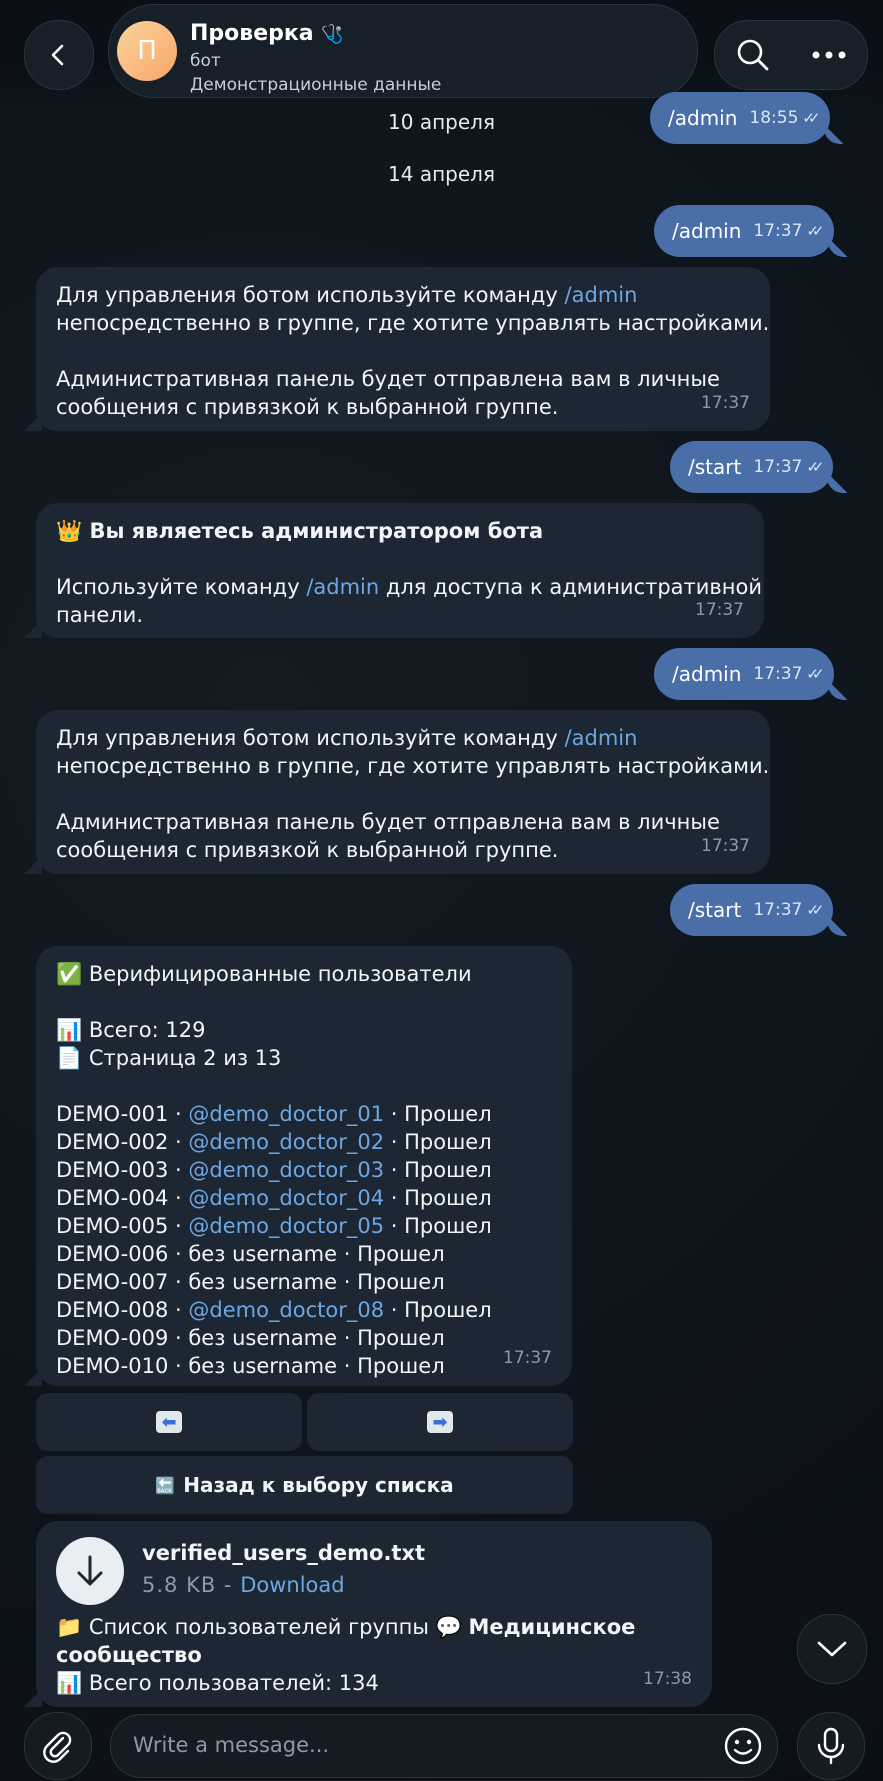 This screenshot has height=1781, width=883. What do you see at coordinates (286, 1198) in the screenshot?
I see `username-link: @demo_doctor_04` at bounding box center [286, 1198].